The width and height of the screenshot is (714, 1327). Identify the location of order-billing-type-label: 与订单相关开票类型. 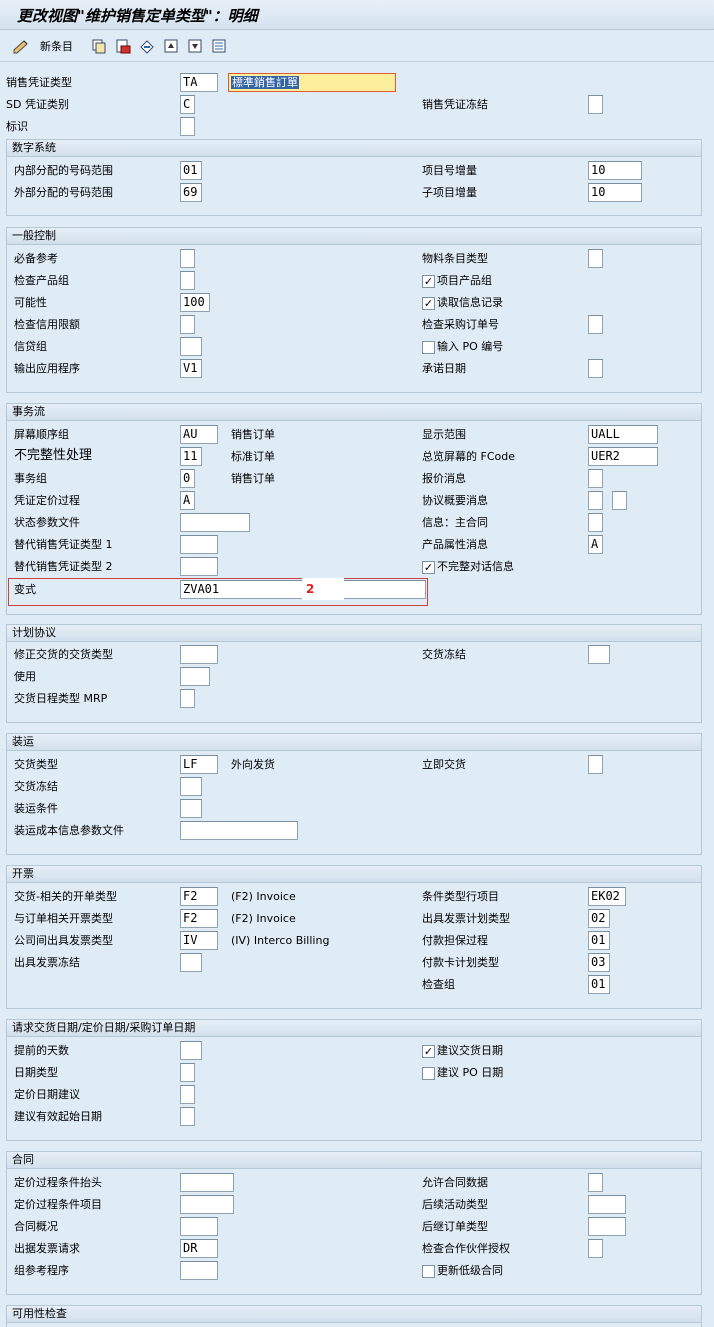
(63, 918).